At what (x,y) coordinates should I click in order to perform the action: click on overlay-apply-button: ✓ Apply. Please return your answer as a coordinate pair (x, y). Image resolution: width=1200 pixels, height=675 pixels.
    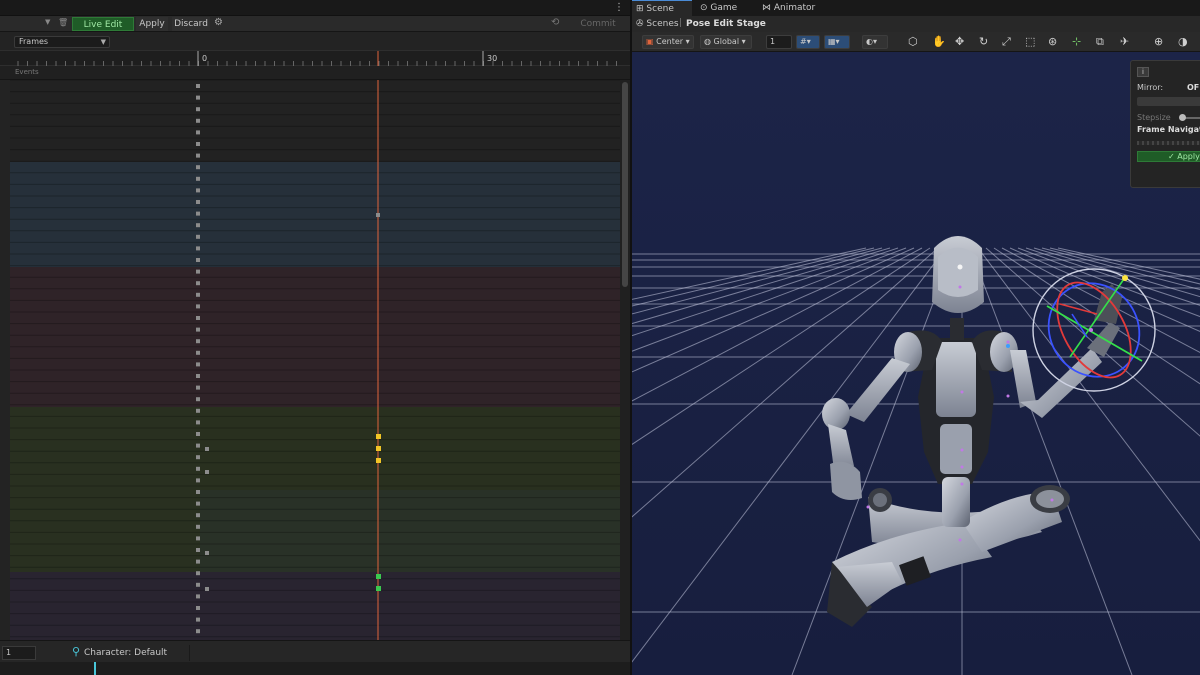
    Looking at the image, I should click on (1168, 156).